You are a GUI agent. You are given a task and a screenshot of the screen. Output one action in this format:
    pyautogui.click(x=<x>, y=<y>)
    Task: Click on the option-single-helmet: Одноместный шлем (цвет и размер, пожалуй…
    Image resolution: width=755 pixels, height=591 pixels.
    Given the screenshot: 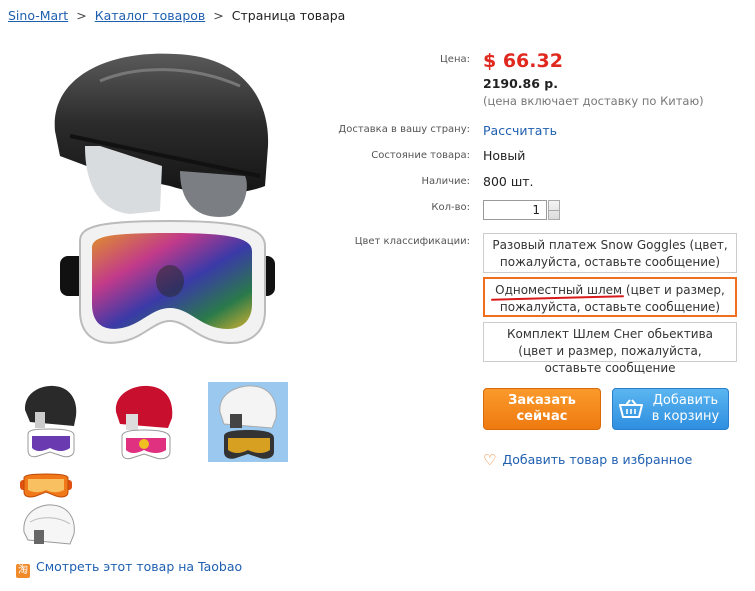 What is the action you would take?
    pyautogui.click(x=610, y=297)
    